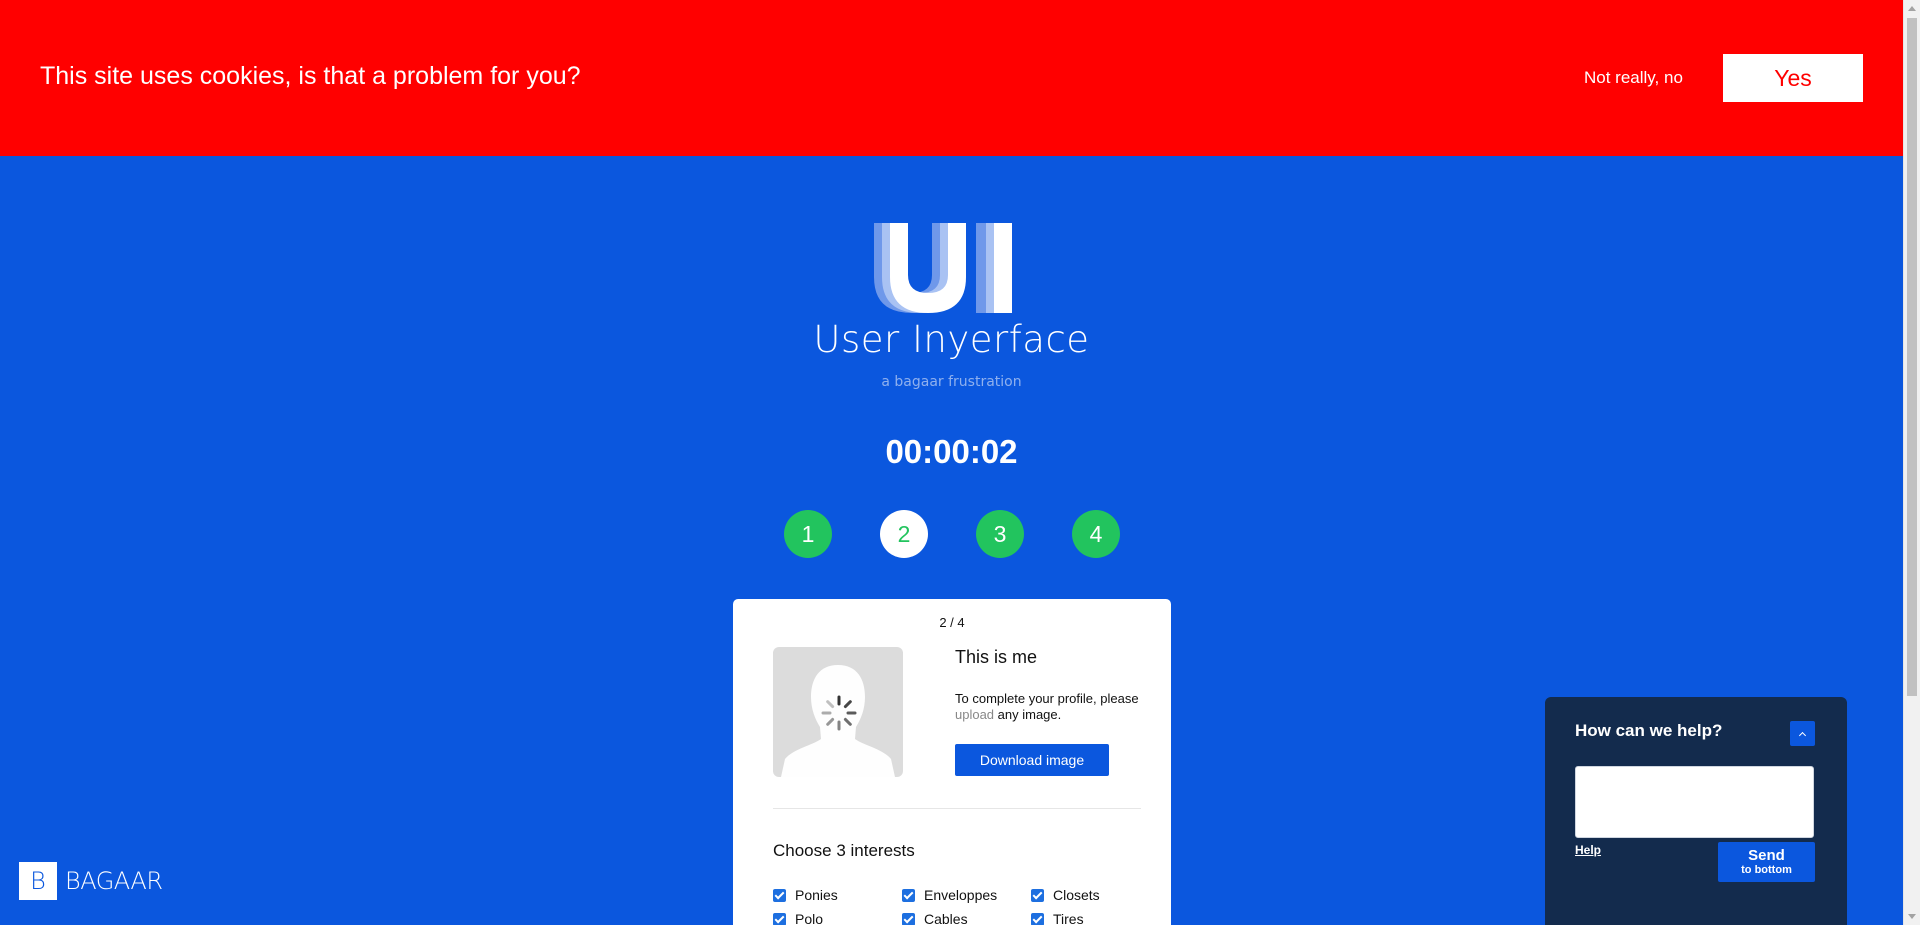  I want to click on site-subtitle: a bagaar frustration, so click(951, 382).